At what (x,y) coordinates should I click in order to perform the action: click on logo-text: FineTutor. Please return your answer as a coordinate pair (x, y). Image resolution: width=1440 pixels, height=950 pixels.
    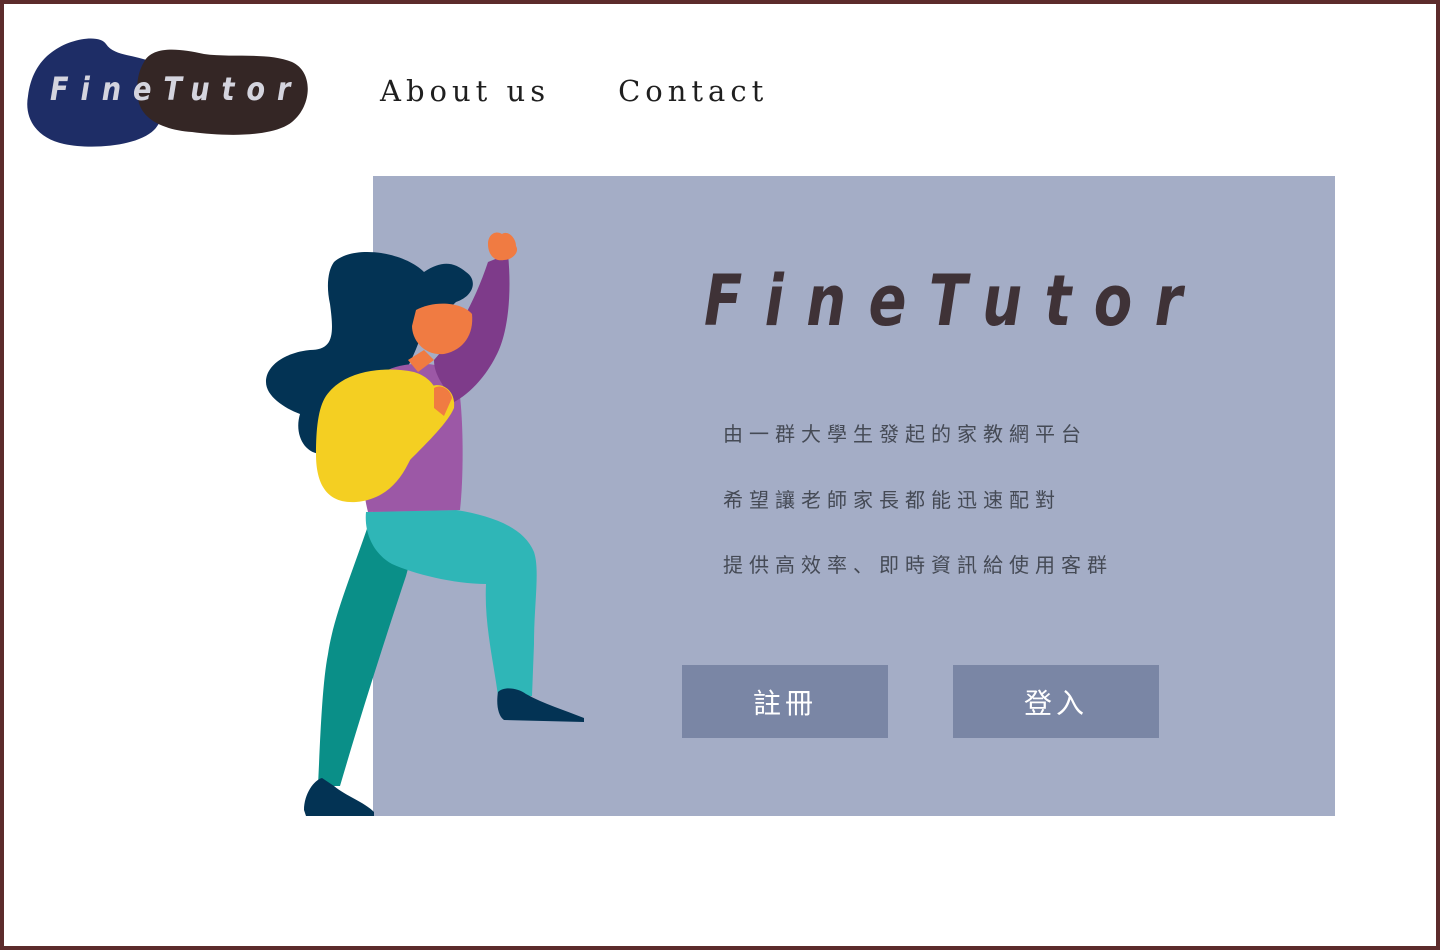
    Looking at the image, I should click on (176, 89).